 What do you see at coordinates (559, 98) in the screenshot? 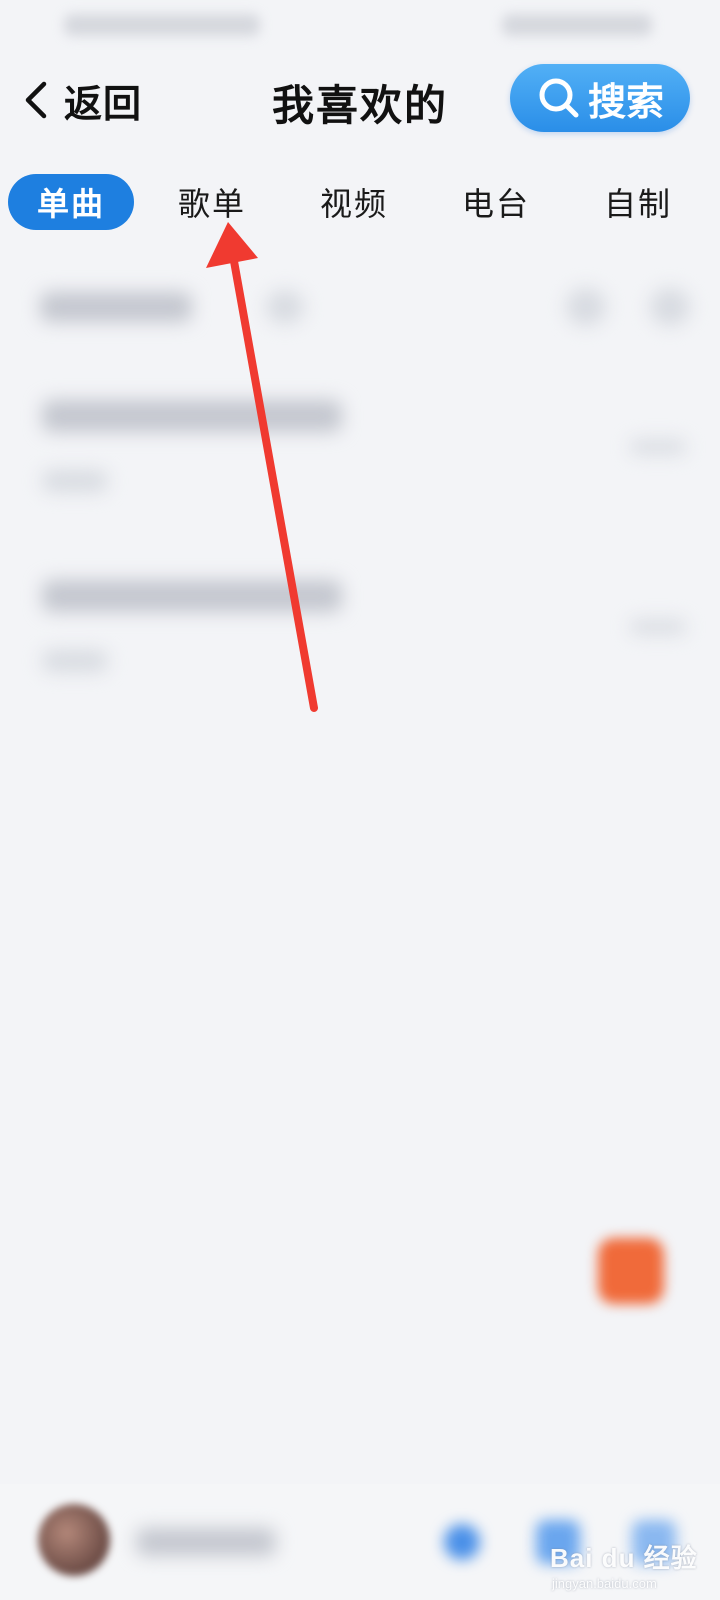
I see `search-icon` at bounding box center [559, 98].